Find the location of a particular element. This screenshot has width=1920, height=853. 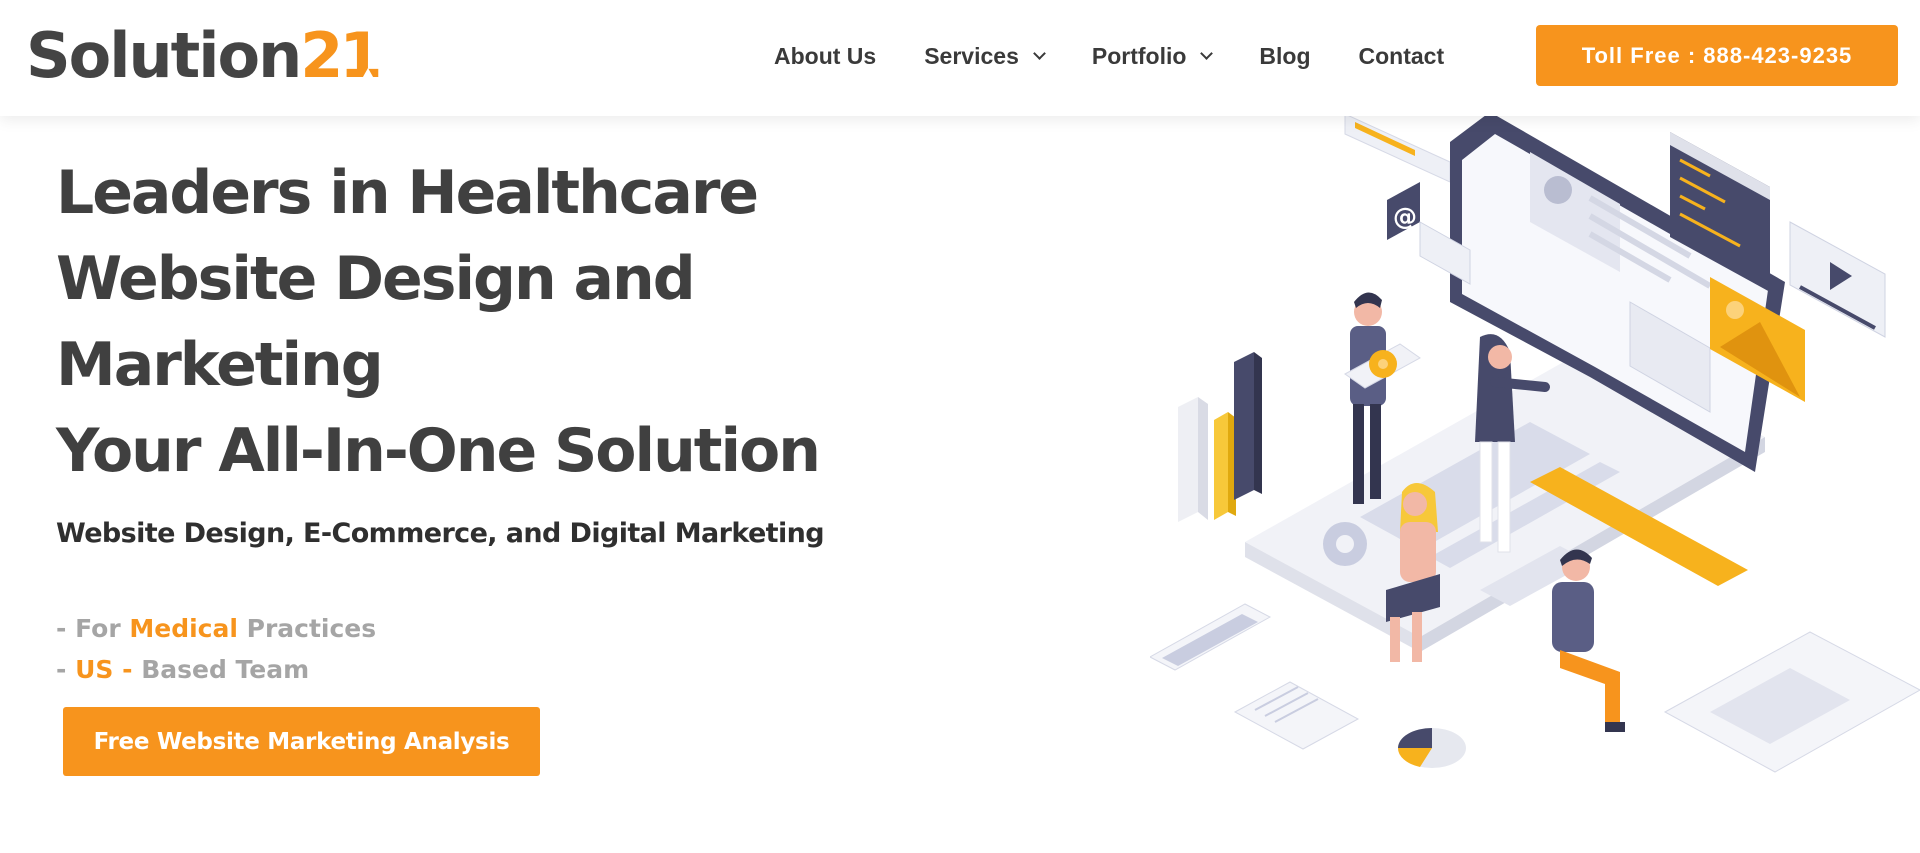

nav-services-label: Services is located at coordinates (971, 55).